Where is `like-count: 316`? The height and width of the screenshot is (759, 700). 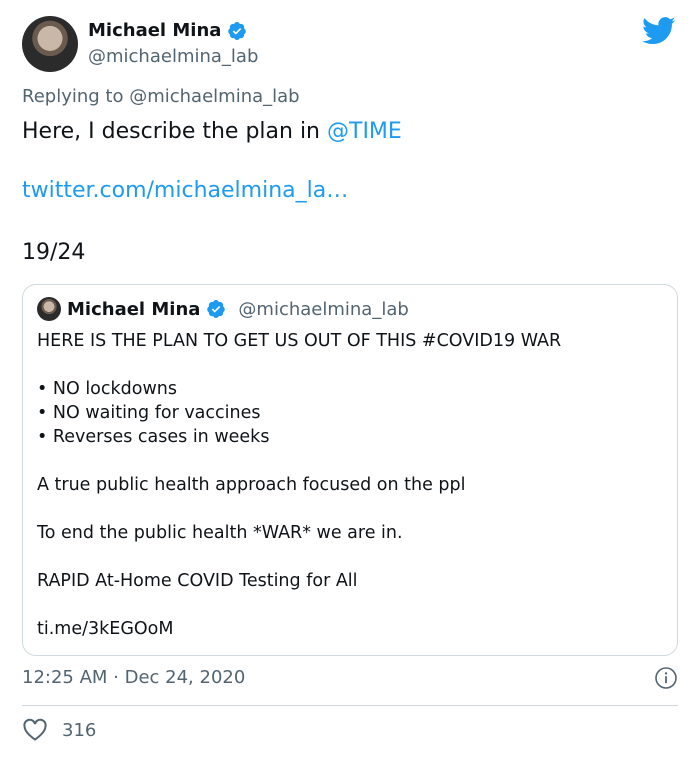
like-count: 316 is located at coordinates (79, 730).